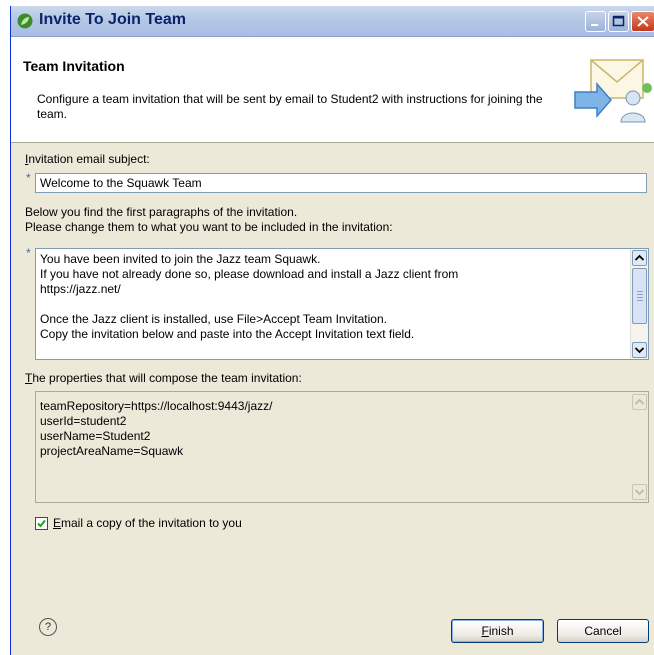 The width and height of the screenshot is (654, 655). What do you see at coordinates (332, 21) in the screenshot?
I see `title-bar: Invite To Join Team` at bounding box center [332, 21].